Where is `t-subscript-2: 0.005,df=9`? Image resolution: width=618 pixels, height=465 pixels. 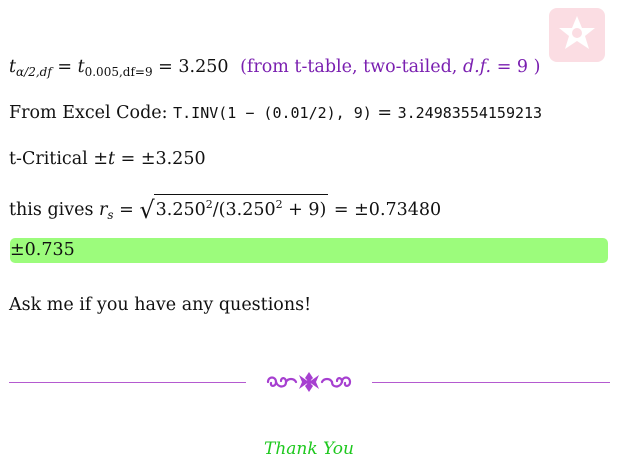
t-subscript-2: 0.005,df=9 is located at coordinates (118, 72).